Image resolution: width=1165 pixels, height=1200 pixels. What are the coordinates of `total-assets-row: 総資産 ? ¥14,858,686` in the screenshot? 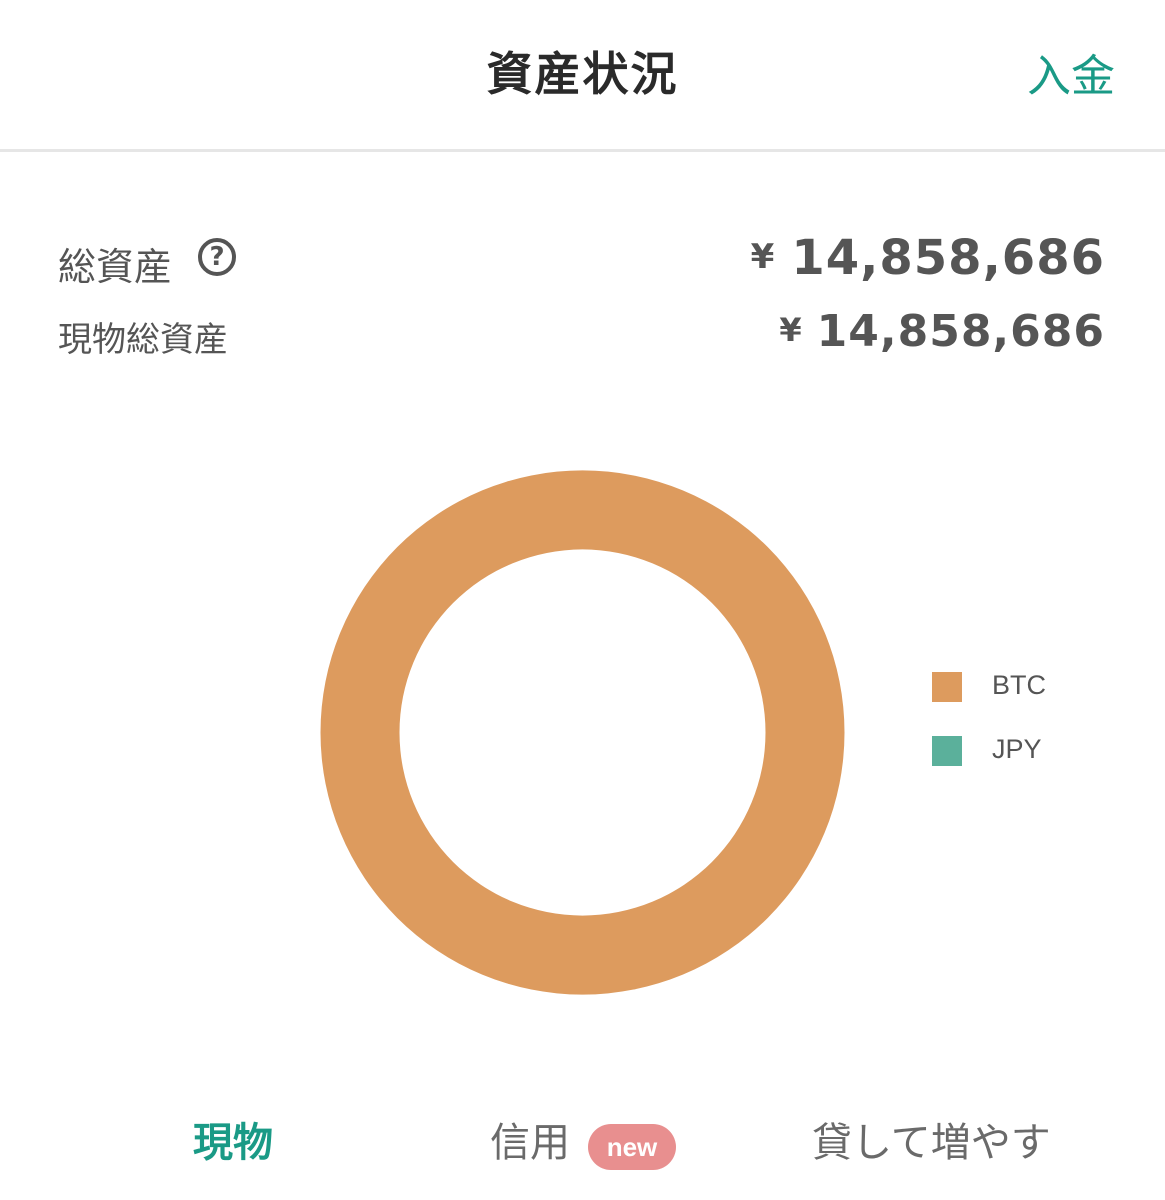 It's located at (581, 259).